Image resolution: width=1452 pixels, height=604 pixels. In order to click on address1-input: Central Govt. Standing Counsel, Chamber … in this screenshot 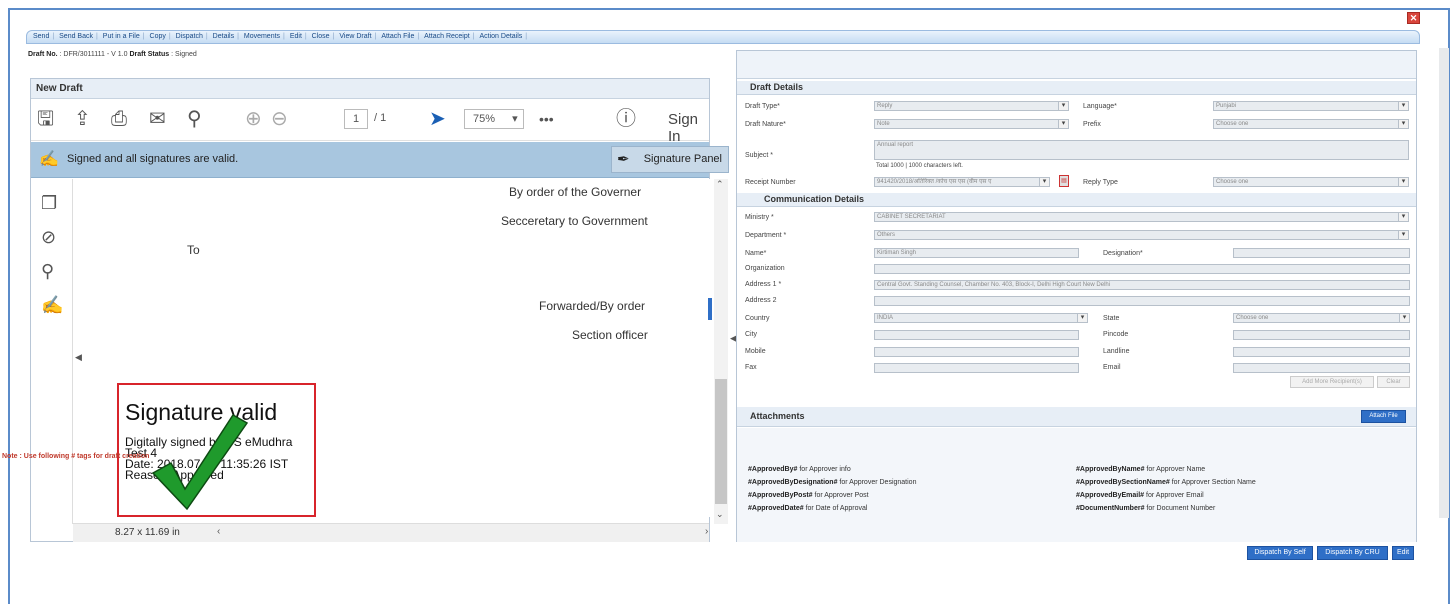, I will do `click(1142, 285)`.